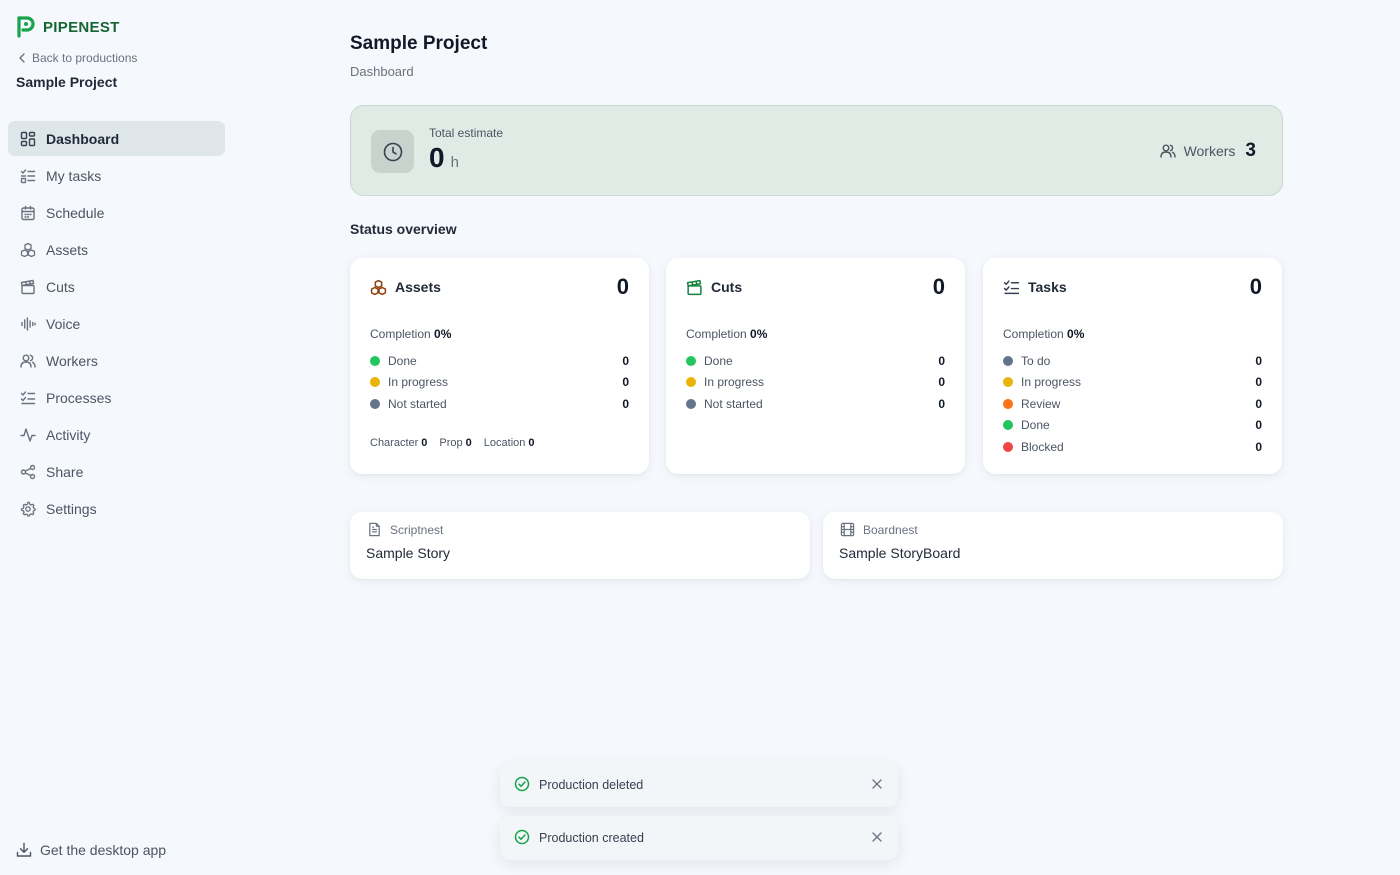  I want to click on total-estimate-value: 0 h, so click(444, 158).